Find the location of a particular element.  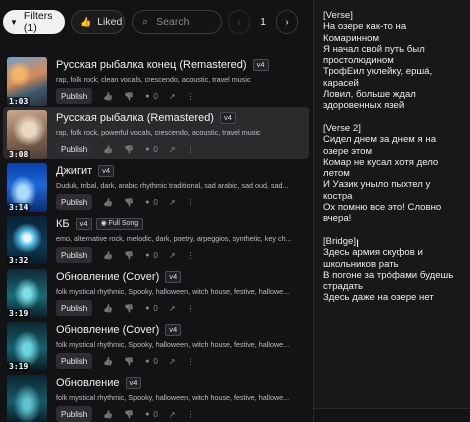

song-title: Обновление is located at coordinates (88, 383).